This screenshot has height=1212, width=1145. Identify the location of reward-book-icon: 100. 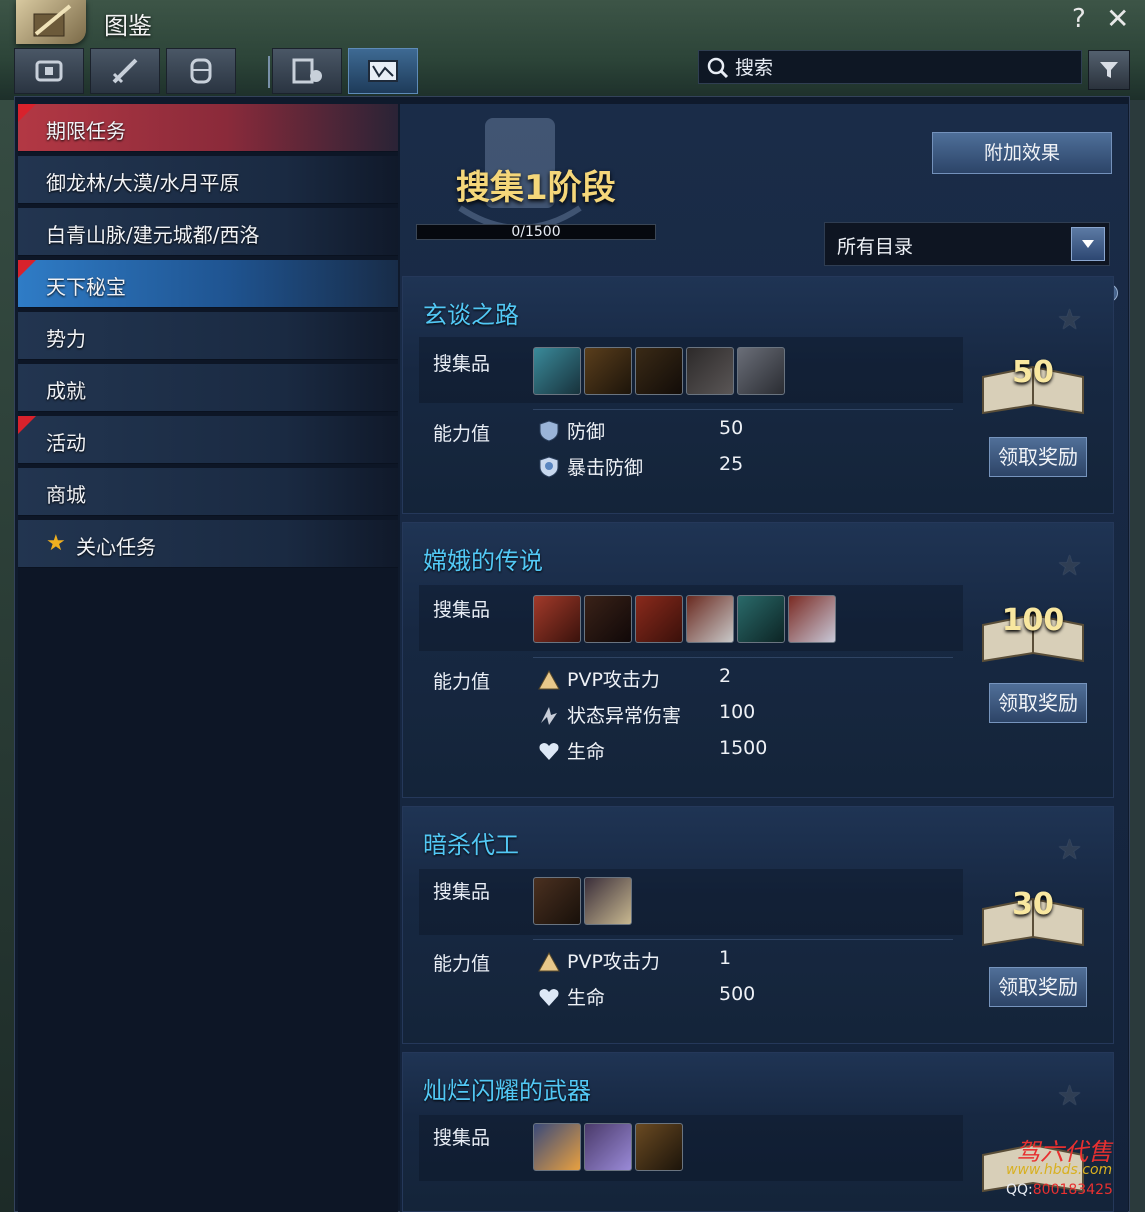
(1033, 628).